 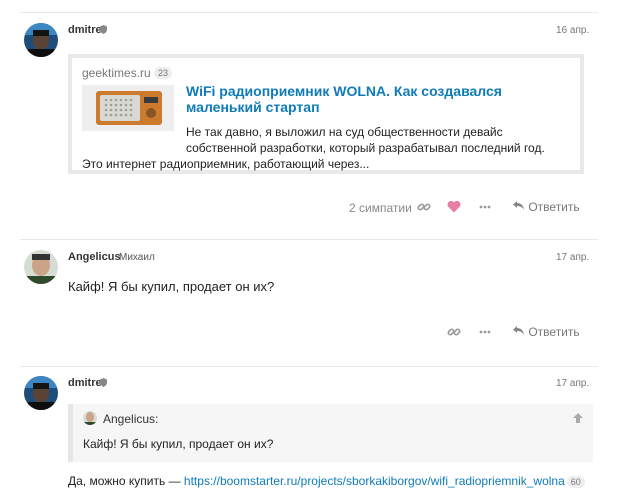 I want to click on post2-reply-button: Ответить, so click(x=546, y=332).